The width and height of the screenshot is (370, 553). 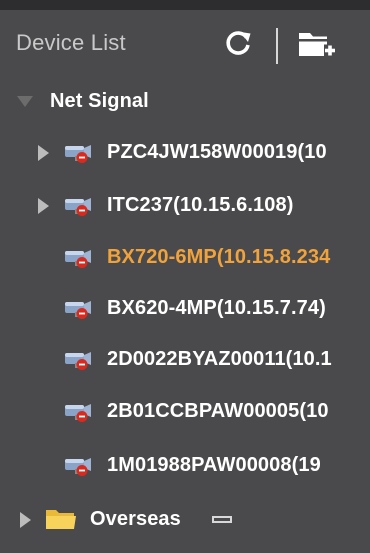 I want to click on device-row: 2D0022BYAZ00011(10.1, so click(x=185, y=359).